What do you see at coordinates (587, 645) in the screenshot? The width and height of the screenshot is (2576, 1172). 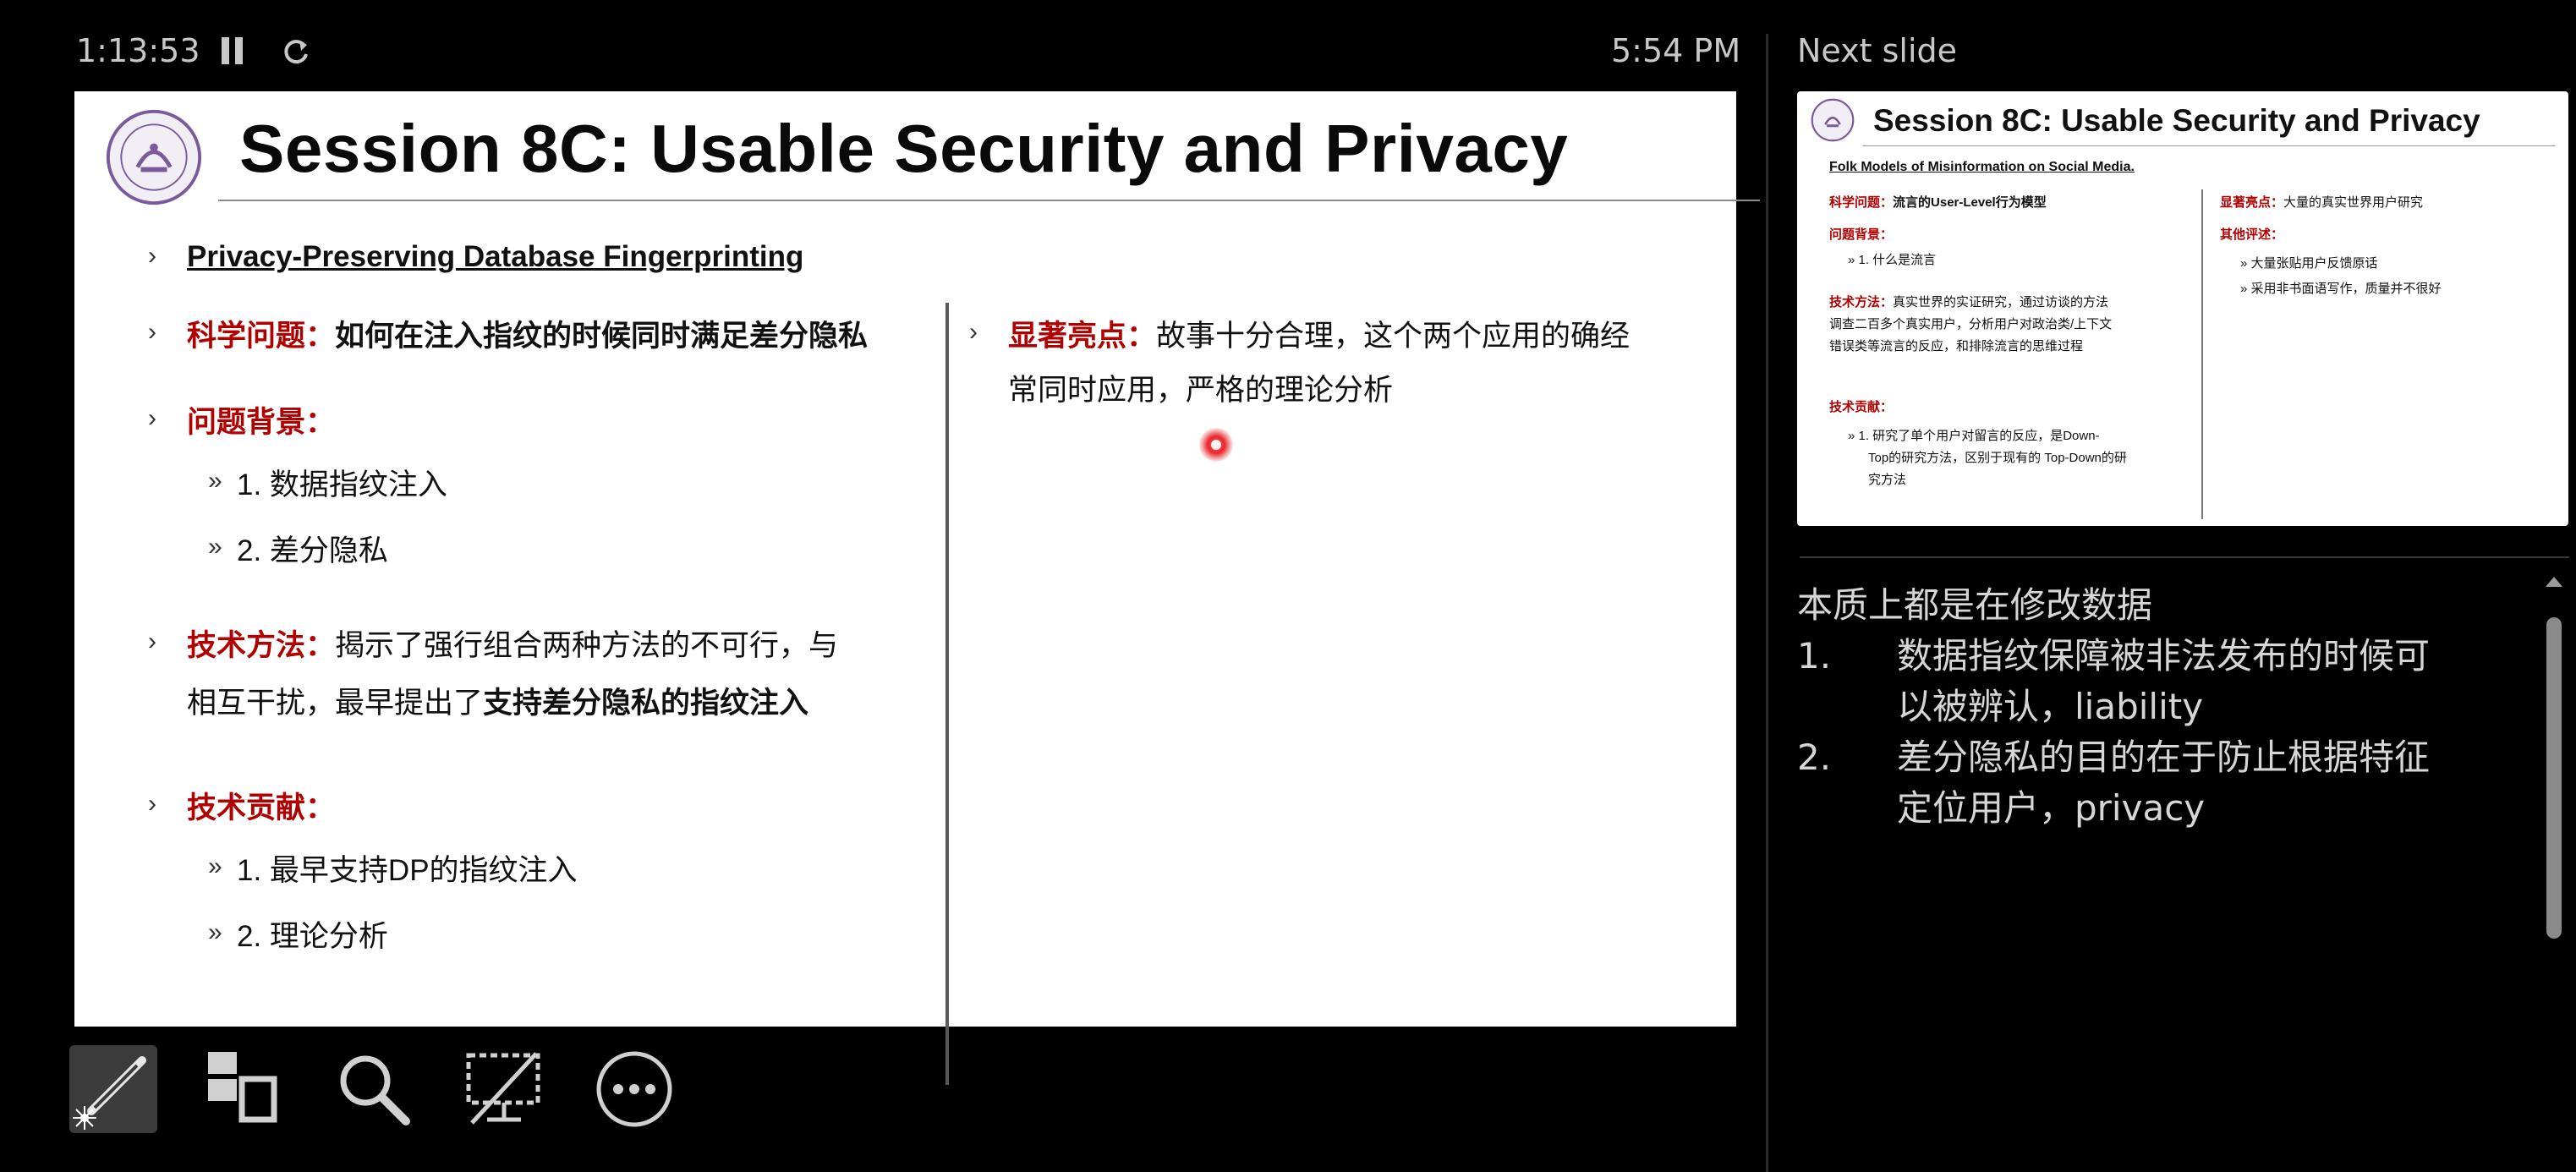 I see `method-text: 揭示了强行组合两种方法的不可行，与` at bounding box center [587, 645].